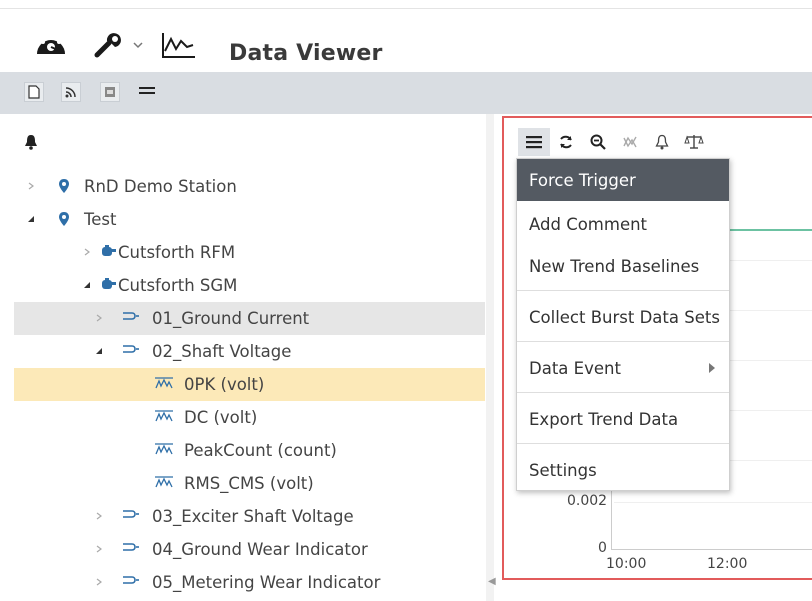  Describe the element at coordinates (100, 219) in the screenshot. I see `tree-item-label: Test` at that location.